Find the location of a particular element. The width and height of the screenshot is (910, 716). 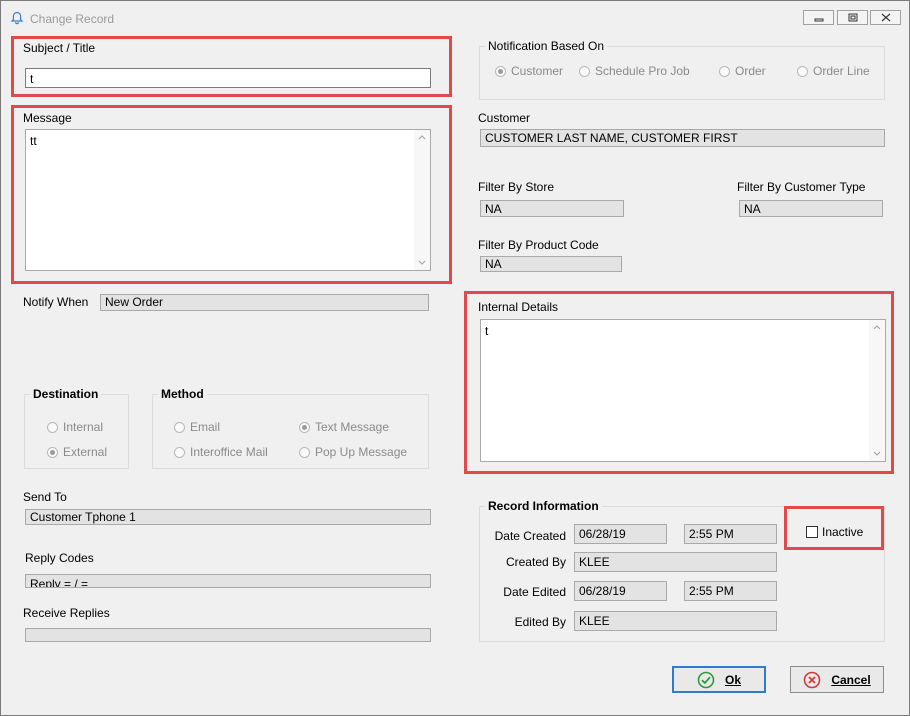

close-icon is located at coordinates (886, 17).